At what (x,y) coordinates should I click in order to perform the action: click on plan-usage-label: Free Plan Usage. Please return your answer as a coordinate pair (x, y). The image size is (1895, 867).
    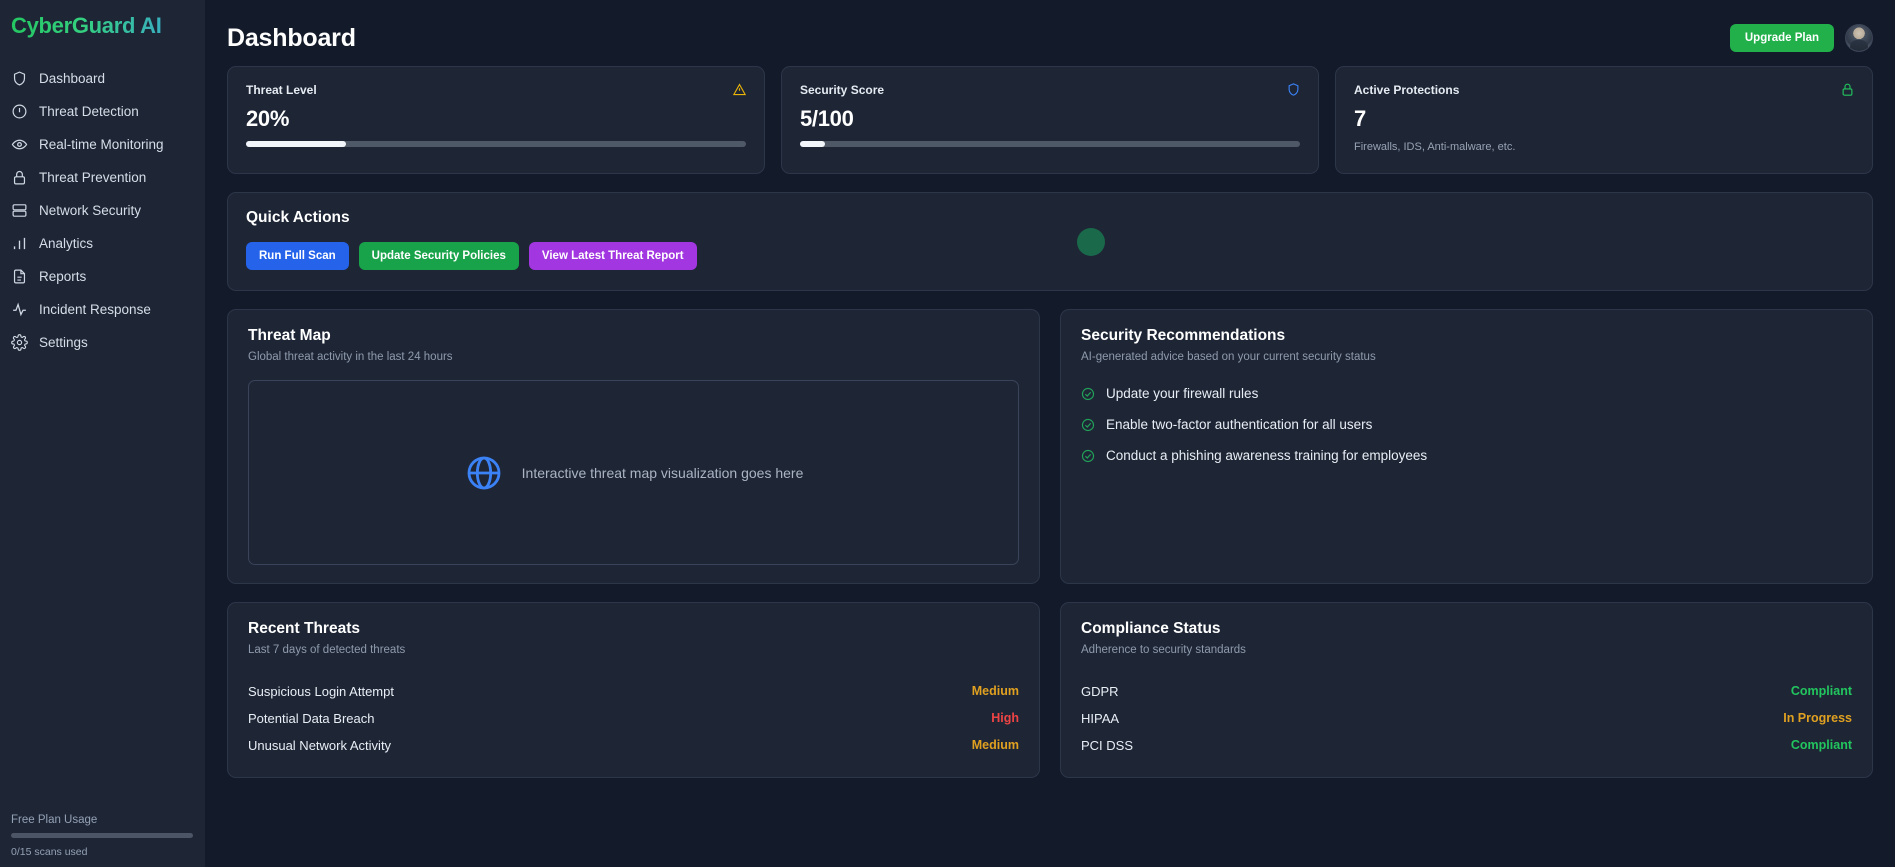
    Looking at the image, I should click on (54, 820).